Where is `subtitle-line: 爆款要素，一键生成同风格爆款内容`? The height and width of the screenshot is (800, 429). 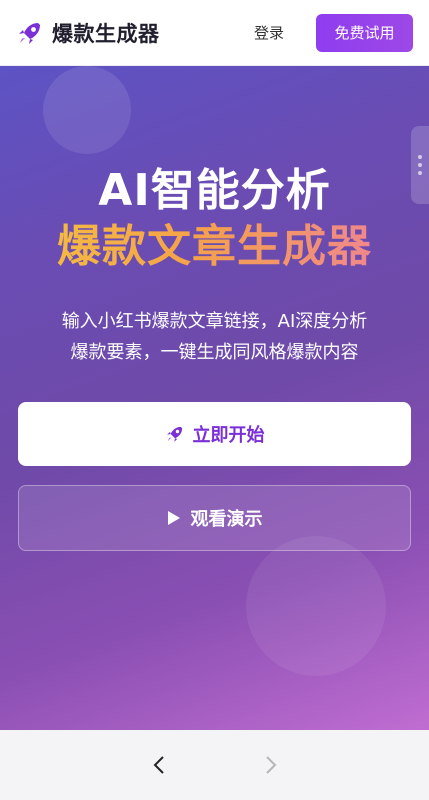 subtitle-line: 爆款要素，一键生成同风格爆款内容 is located at coordinates (214, 352).